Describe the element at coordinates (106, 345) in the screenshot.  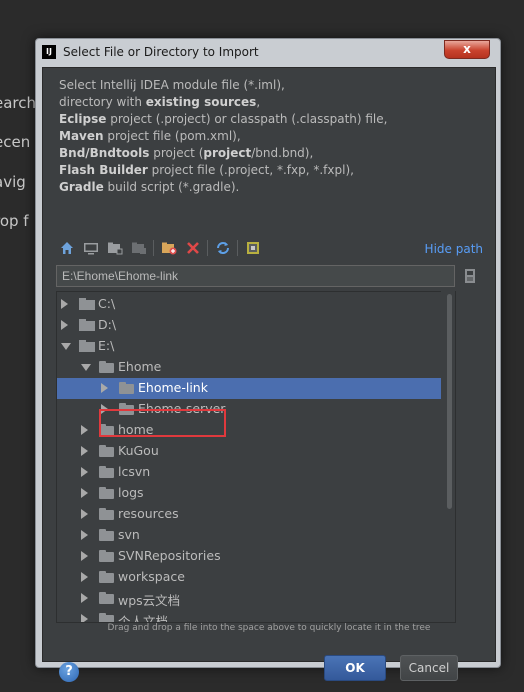
I see `tree-row-label: E:\` at that location.